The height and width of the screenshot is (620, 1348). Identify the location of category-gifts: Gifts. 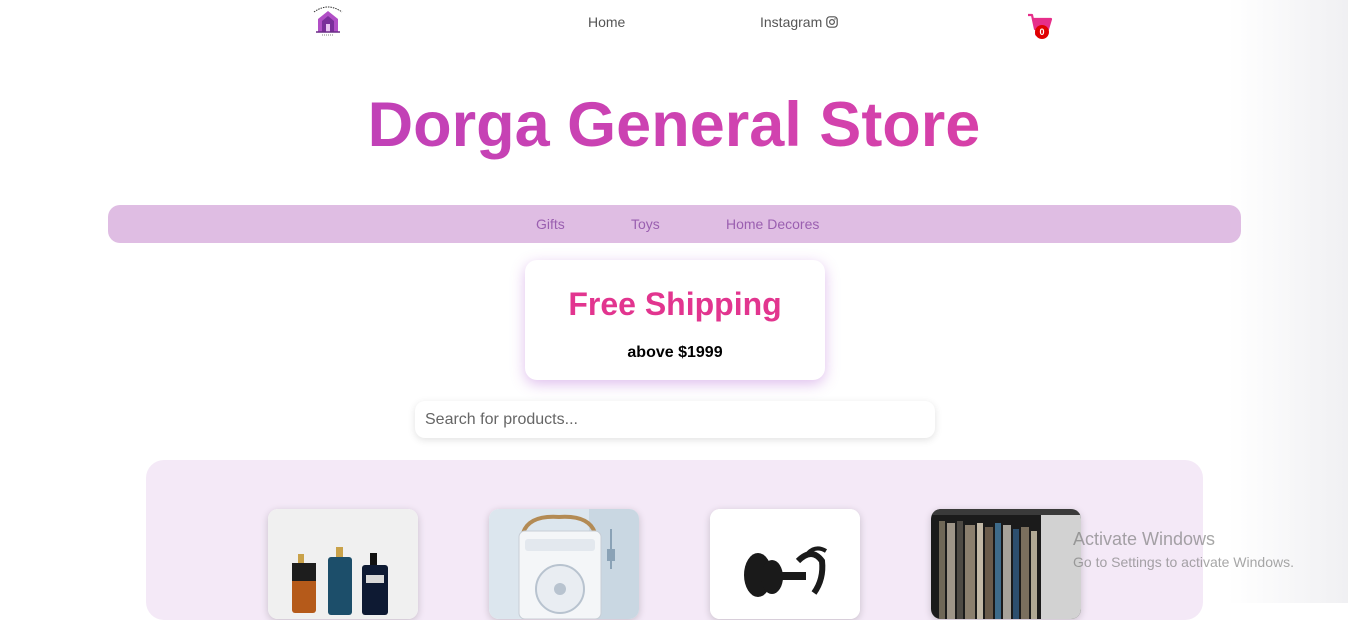
(550, 224).